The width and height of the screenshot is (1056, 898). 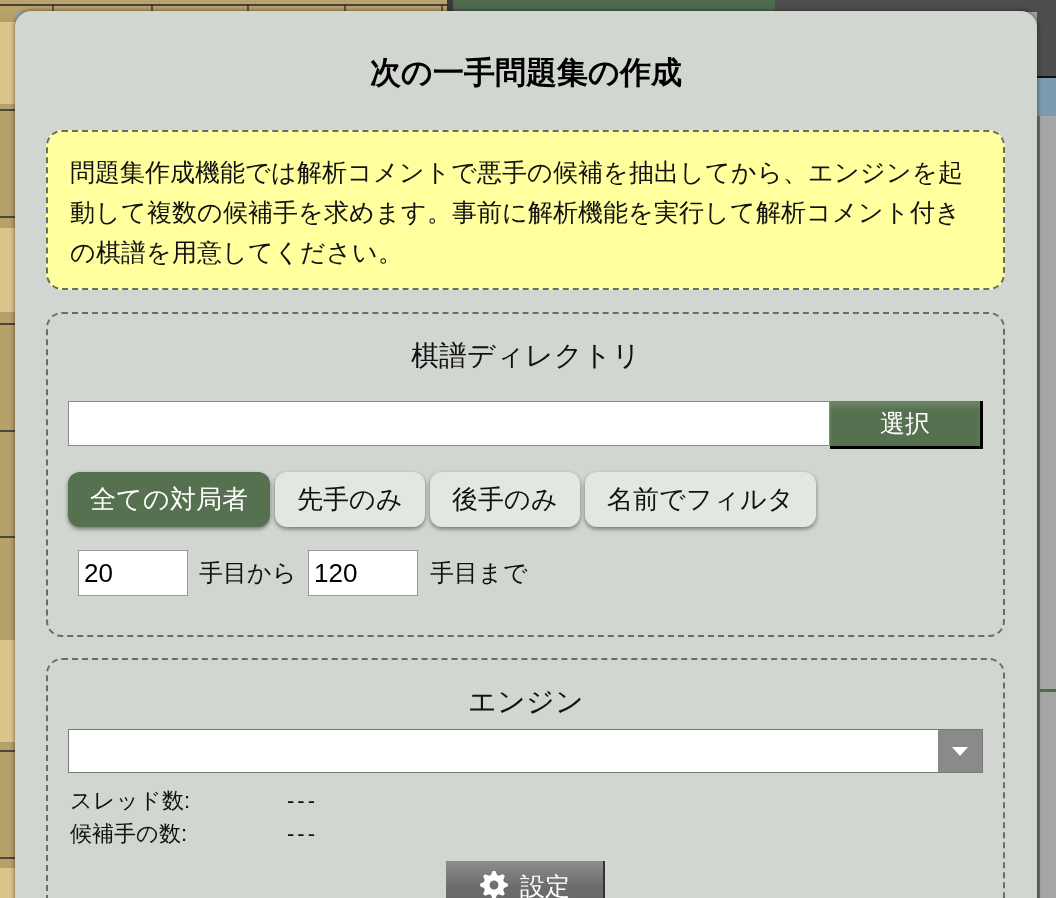 I want to click on section-title: エンジン, so click(x=525, y=702).